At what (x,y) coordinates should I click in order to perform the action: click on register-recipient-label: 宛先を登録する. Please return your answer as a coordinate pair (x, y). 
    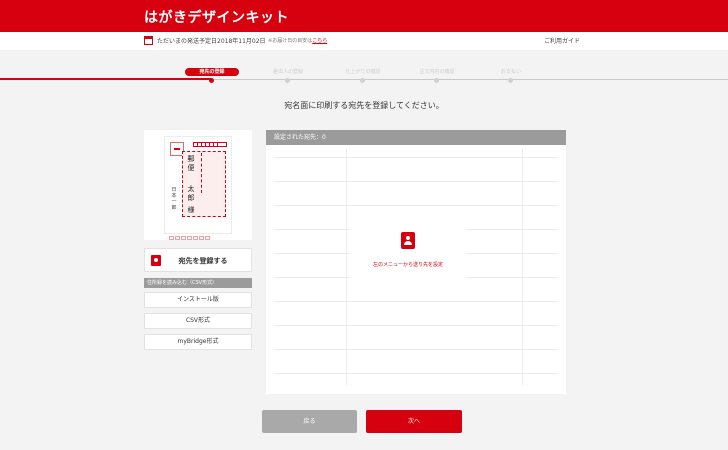
    Looking at the image, I should click on (203, 261).